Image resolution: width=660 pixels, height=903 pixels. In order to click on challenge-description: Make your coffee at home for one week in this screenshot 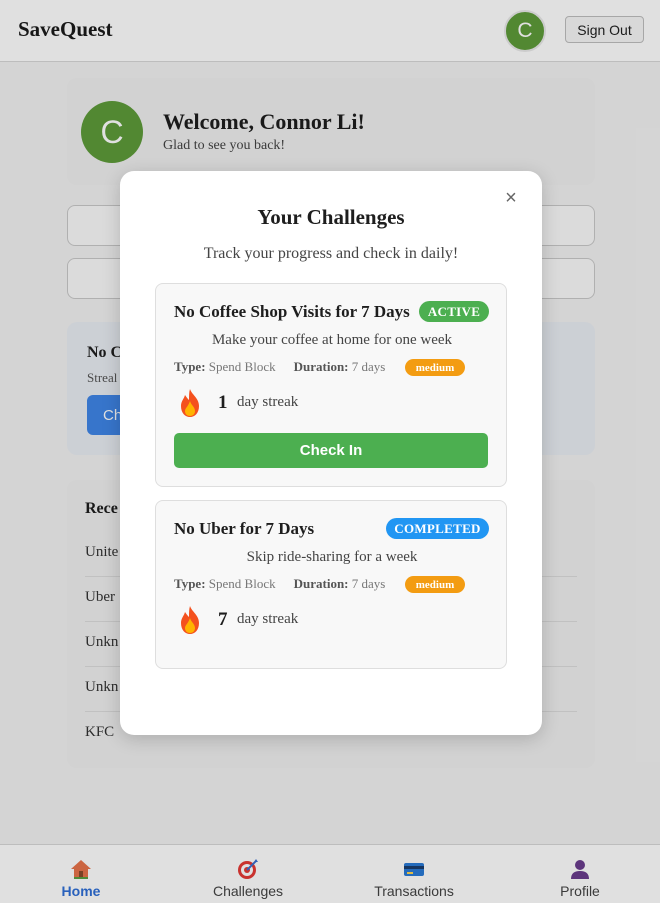, I will do `click(332, 340)`.